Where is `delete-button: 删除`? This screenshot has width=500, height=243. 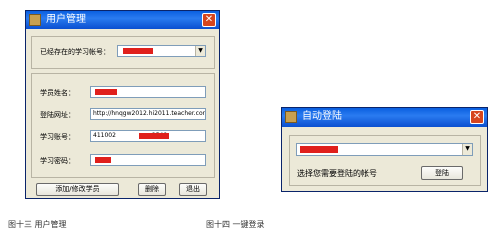 delete-button: 删除 is located at coordinates (152, 189).